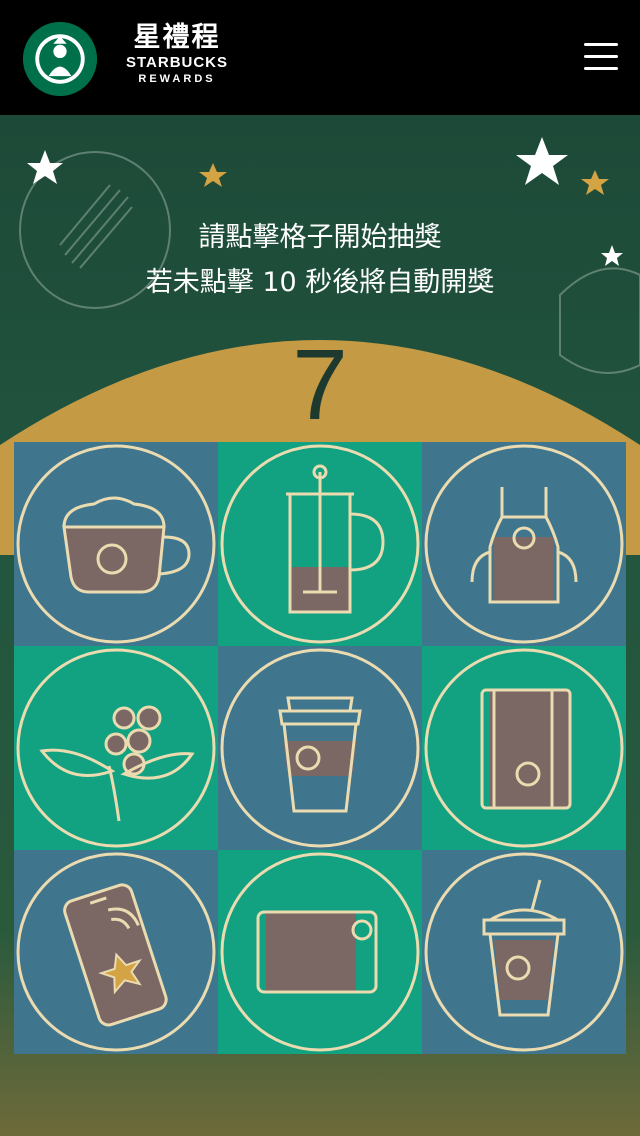 The height and width of the screenshot is (1136, 640). Describe the element at coordinates (60, 59) in the screenshot. I see `starbucks-siren-logo-icon` at that location.